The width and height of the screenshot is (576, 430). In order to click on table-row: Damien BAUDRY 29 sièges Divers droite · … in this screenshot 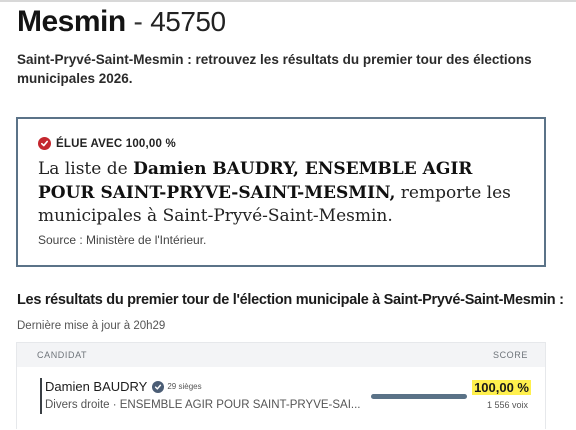, I will do `click(281, 399)`.